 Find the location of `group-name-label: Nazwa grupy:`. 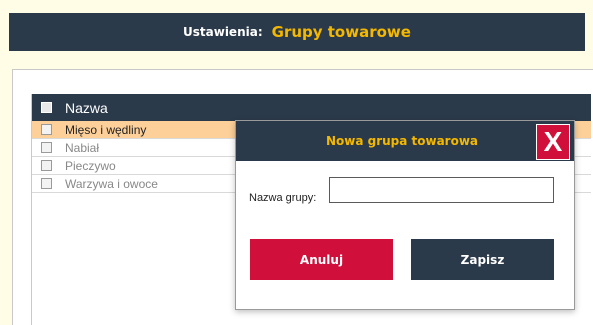

group-name-label: Nazwa grupy: is located at coordinates (283, 198).